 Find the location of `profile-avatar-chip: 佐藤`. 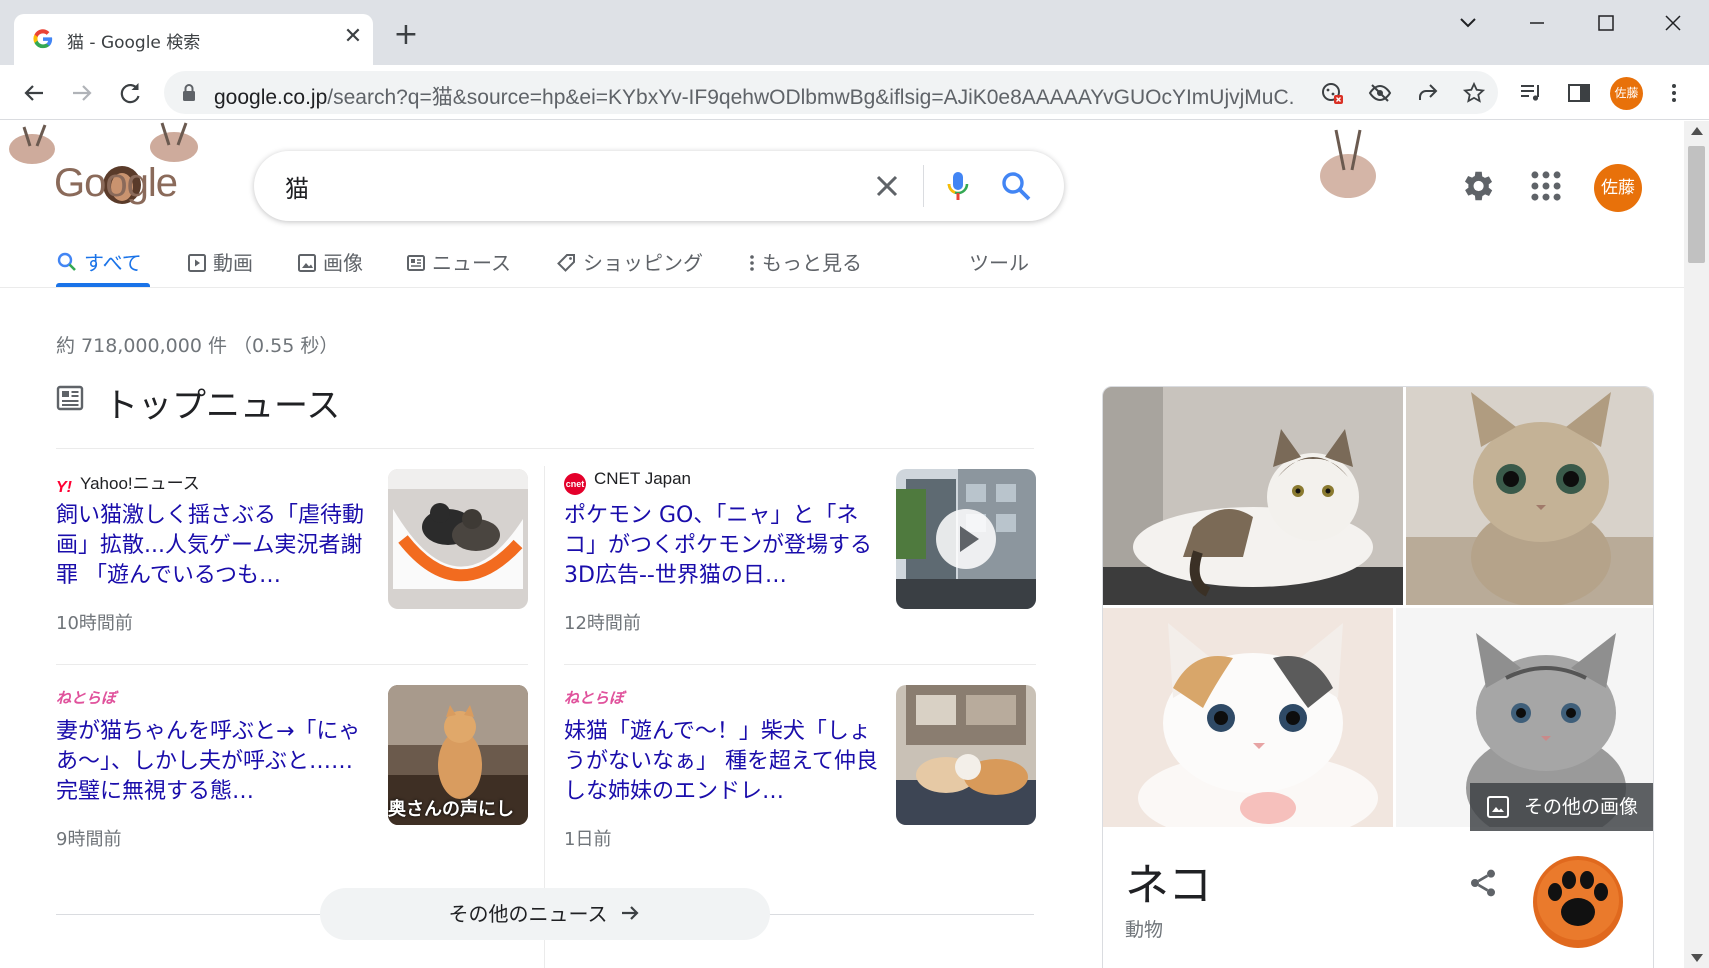

profile-avatar-chip: 佐藤 is located at coordinates (1626, 93).